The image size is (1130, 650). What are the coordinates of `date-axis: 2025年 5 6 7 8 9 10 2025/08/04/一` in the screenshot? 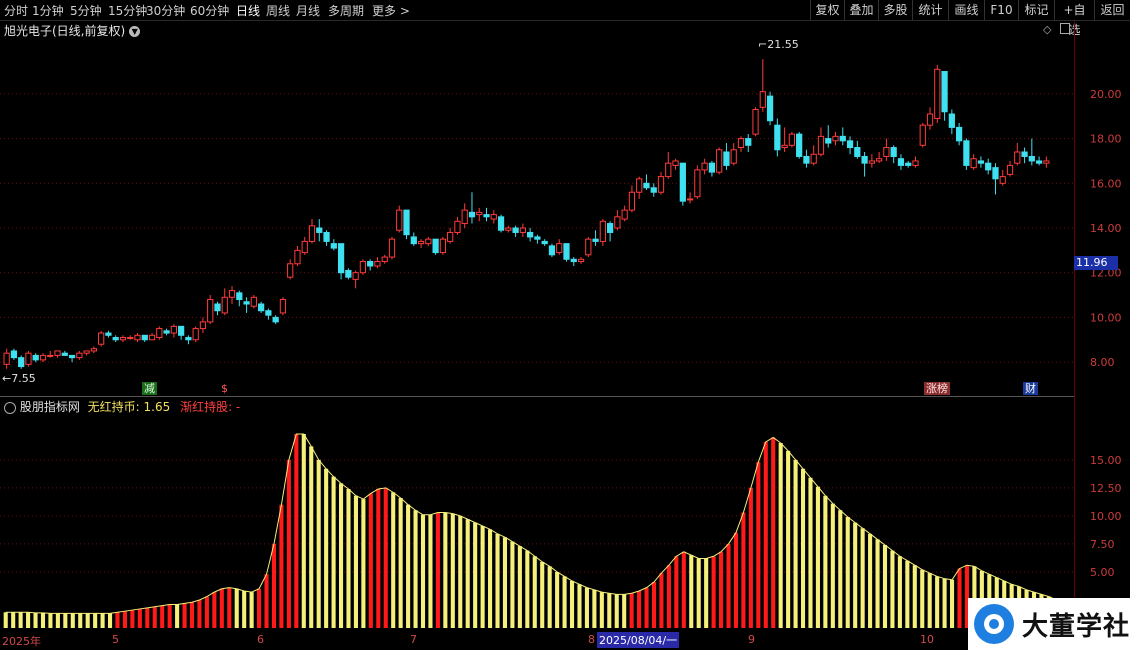 It's located at (537, 641).